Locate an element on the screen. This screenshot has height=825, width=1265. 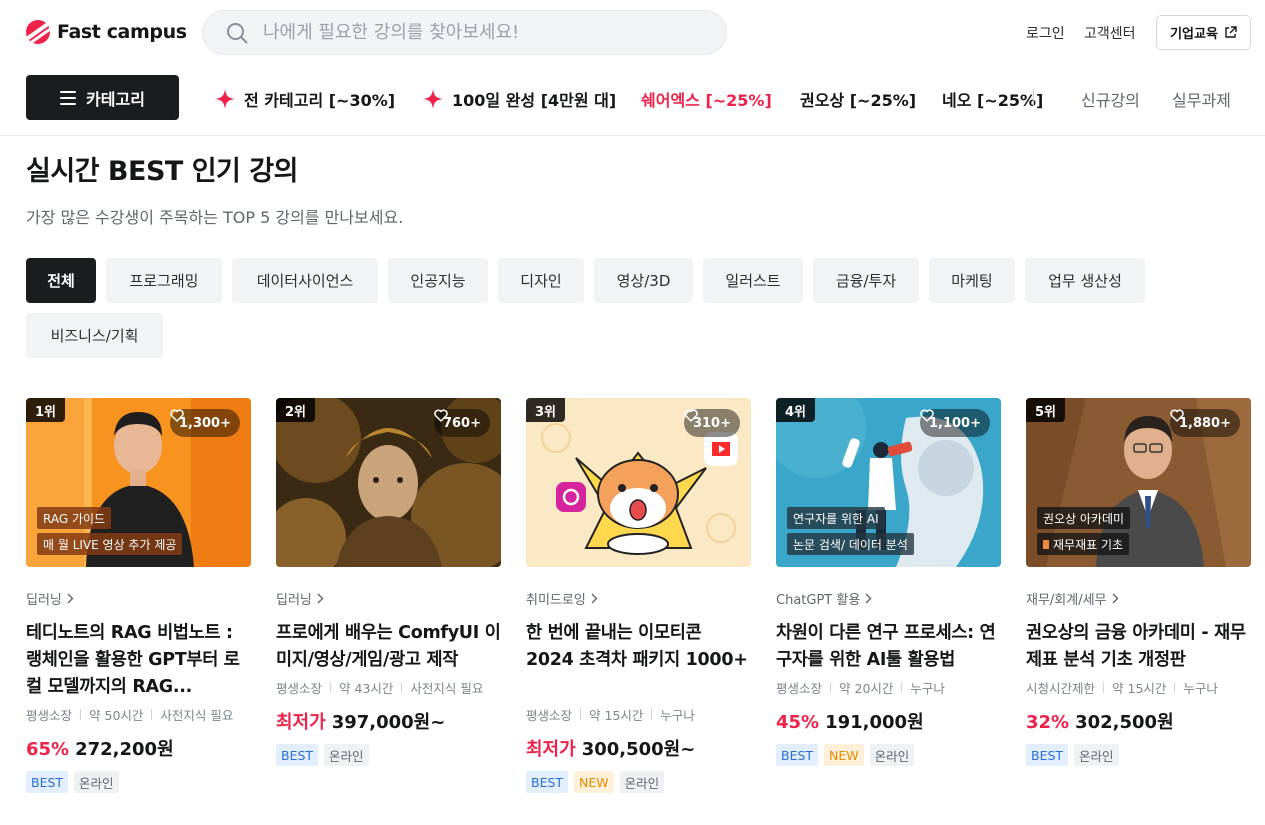
nav-divider is located at coordinates (1033, 97).